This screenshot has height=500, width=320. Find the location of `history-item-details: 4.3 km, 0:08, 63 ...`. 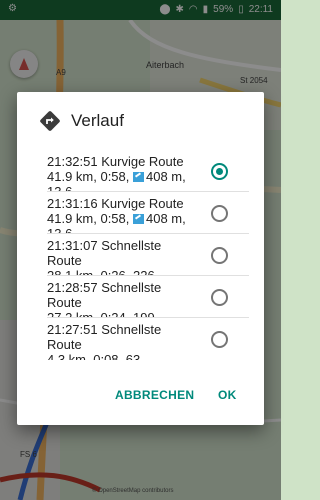

history-item-details: 4.3 km, 0:08, 63 ... is located at coordinates (101, 356).